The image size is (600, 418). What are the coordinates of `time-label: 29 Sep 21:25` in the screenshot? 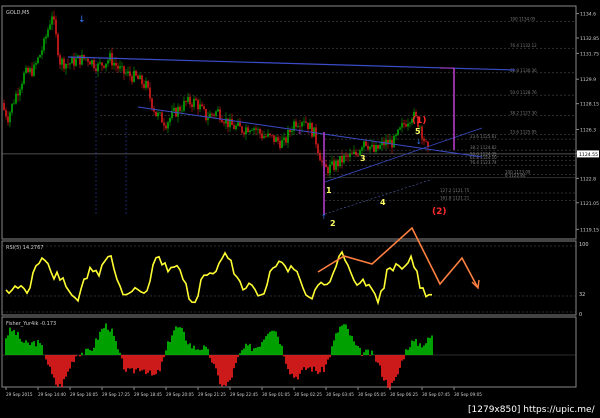 It's located at (212, 394).